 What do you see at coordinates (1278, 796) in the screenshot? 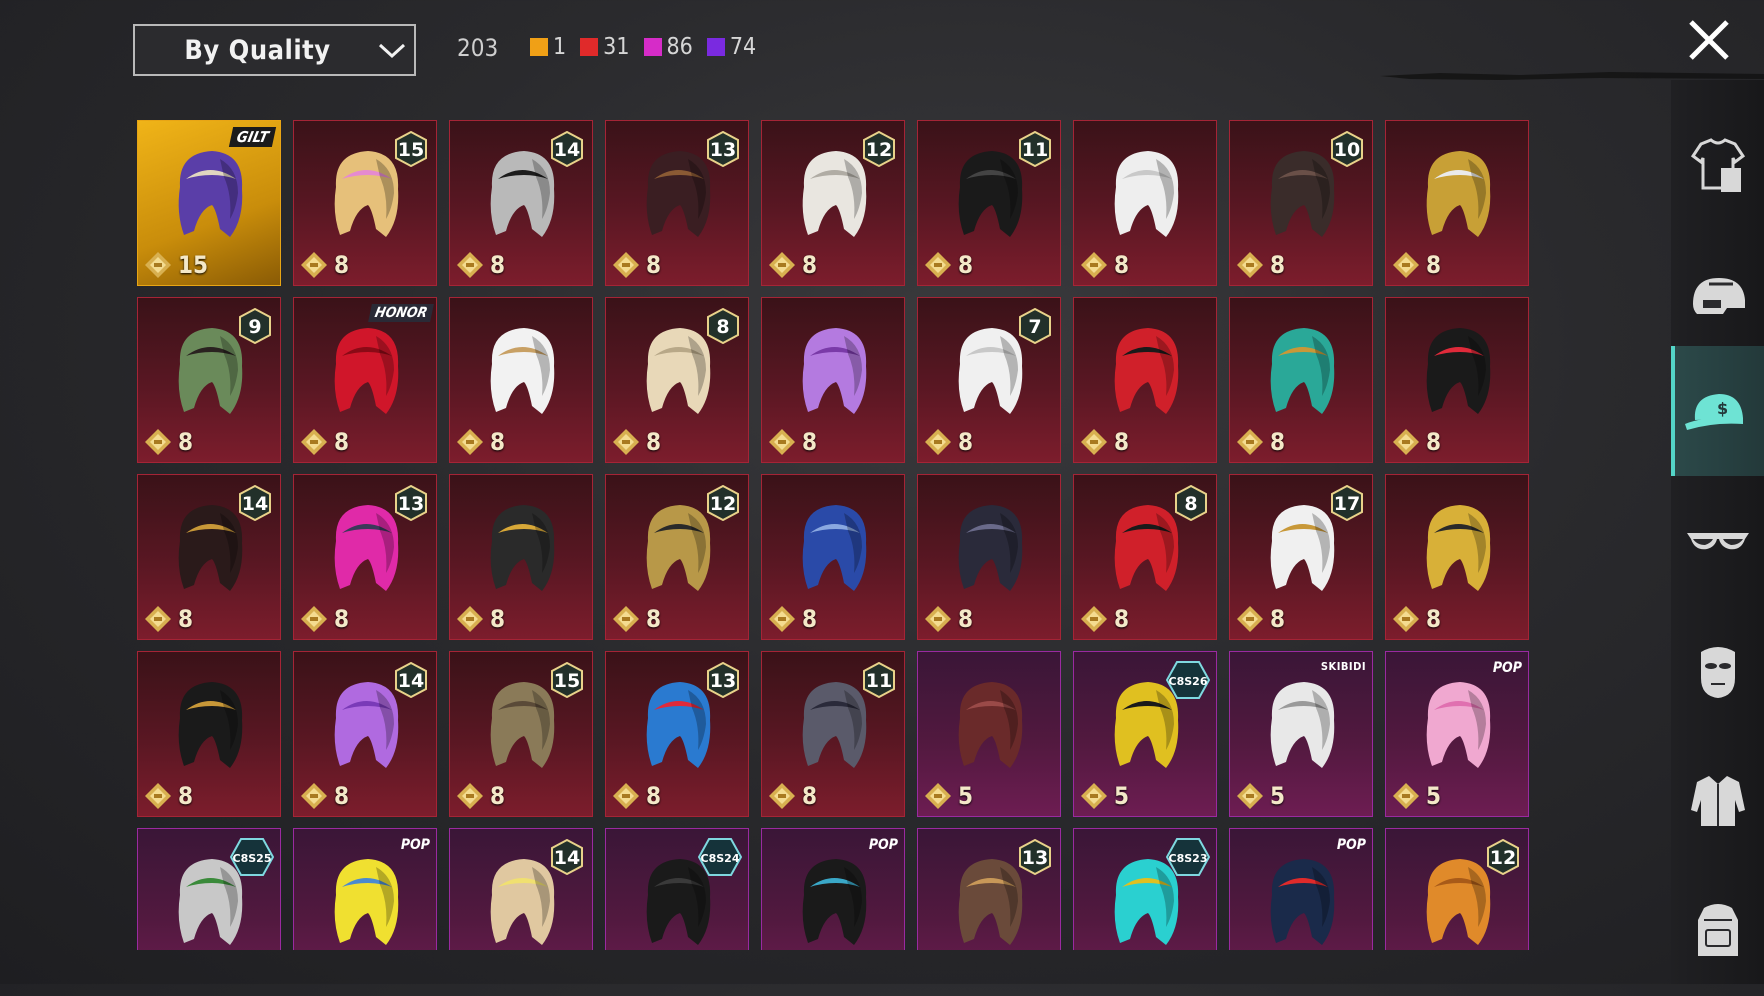
I see `points-value: 5` at bounding box center [1278, 796].